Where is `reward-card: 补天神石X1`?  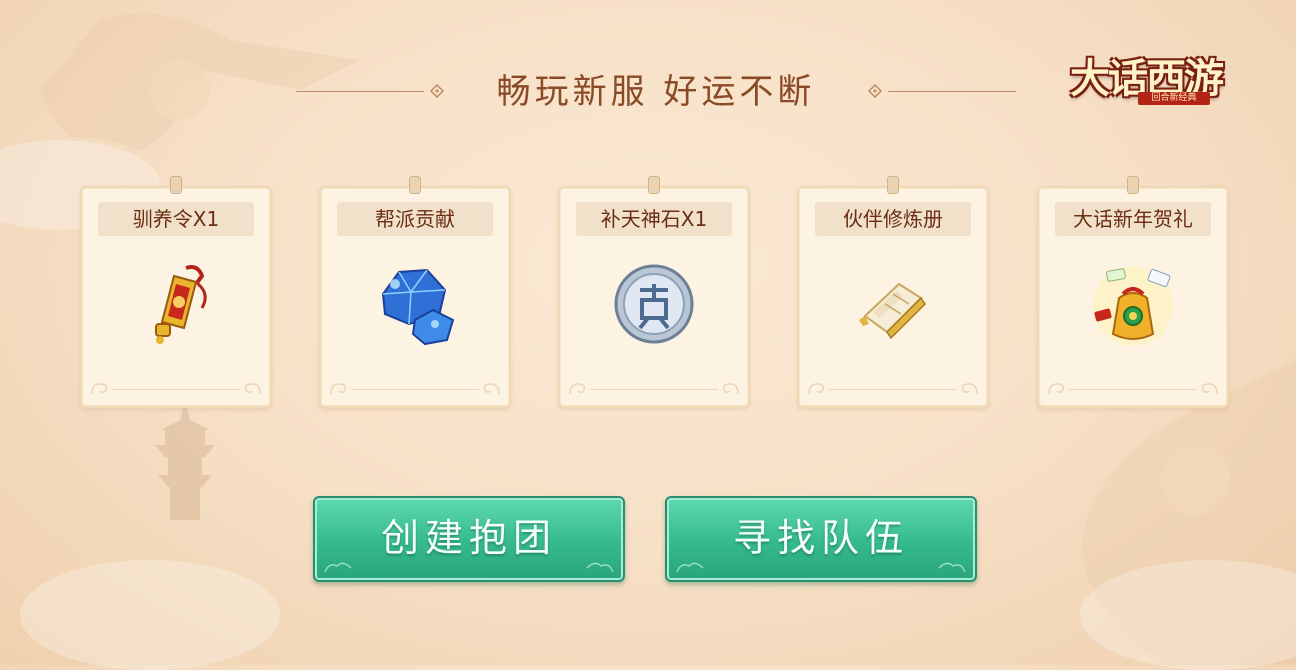
reward-card: 补天神石X1 is located at coordinates (654, 292).